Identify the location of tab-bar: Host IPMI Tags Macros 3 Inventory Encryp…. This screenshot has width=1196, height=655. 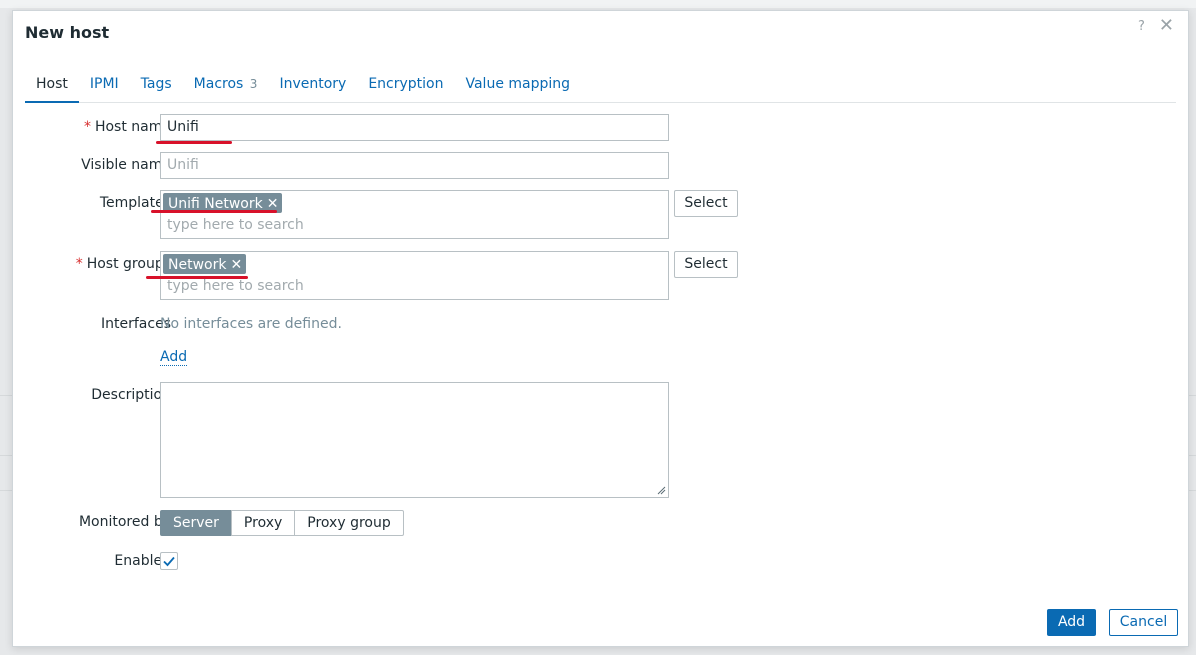
(600, 88).